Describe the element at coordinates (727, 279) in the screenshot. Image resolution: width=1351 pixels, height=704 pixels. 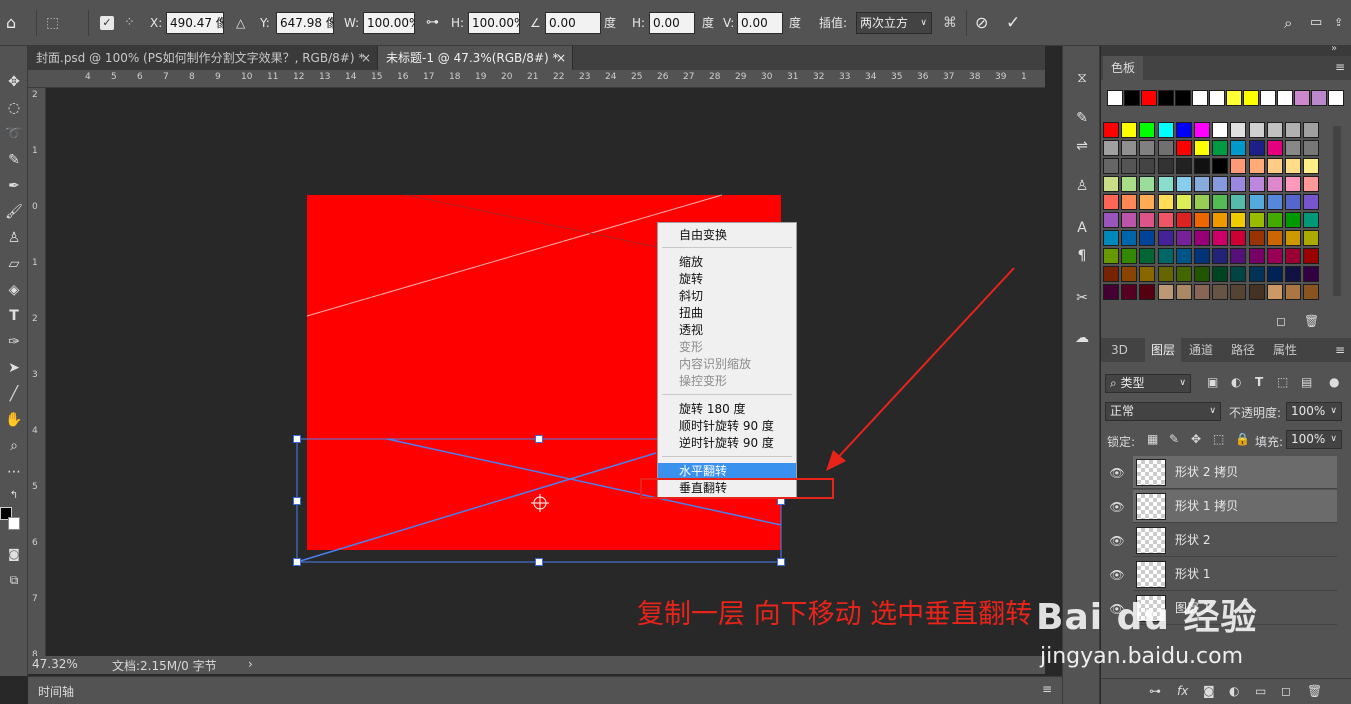
I see `menu-item: 旋转` at that location.